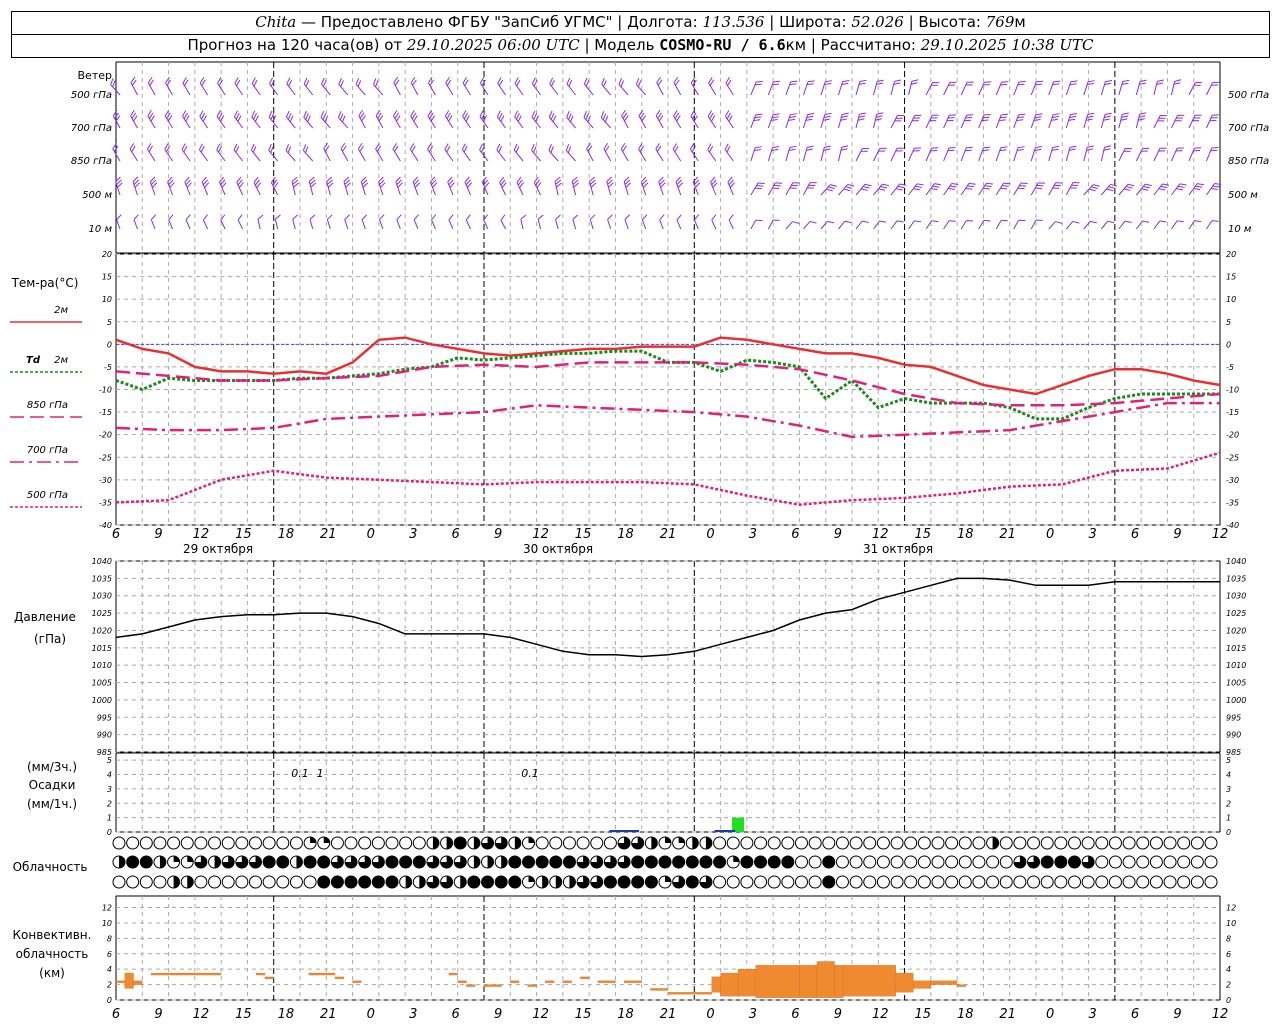 This screenshot has height=1024, width=1280. What do you see at coordinates (1092, 534) in the screenshot?
I see `time-axis-label: 3` at bounding box center [1092, 534].